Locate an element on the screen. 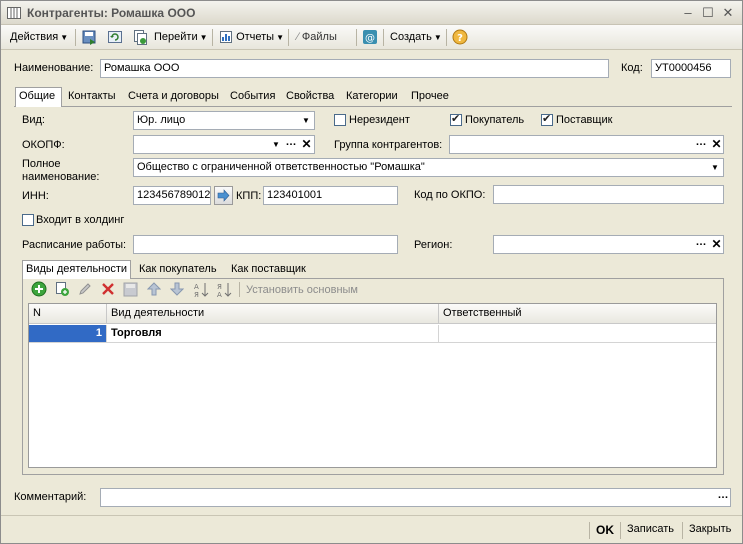  okpo-field is located at coordinates (608, 194).